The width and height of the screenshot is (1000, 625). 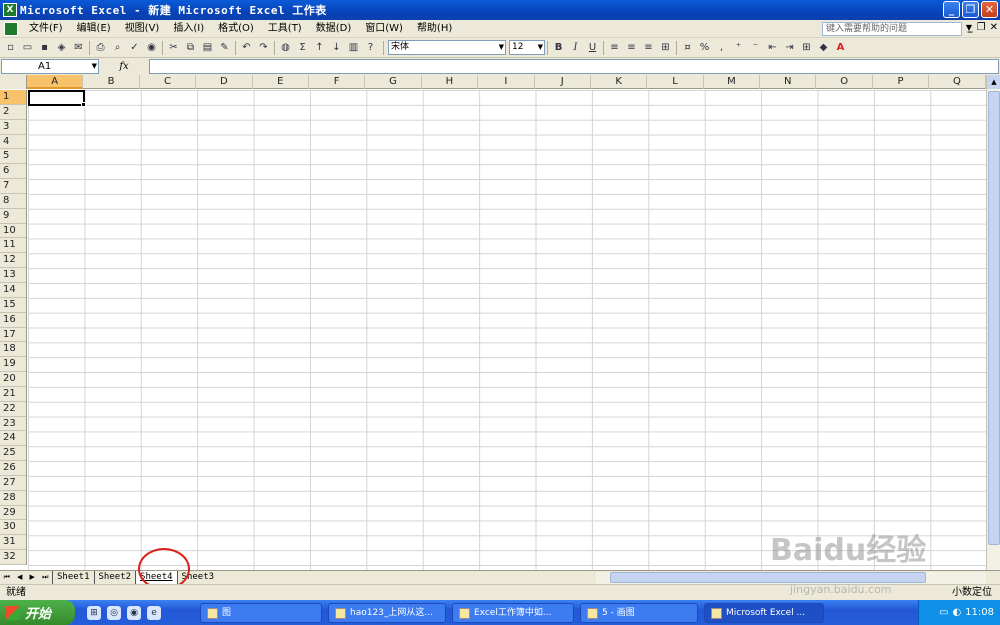 What do you see at coordinates (285, 48) in the screenshot?
I see `hyperlink-icon: ◍` at bounding box center [285, 48].